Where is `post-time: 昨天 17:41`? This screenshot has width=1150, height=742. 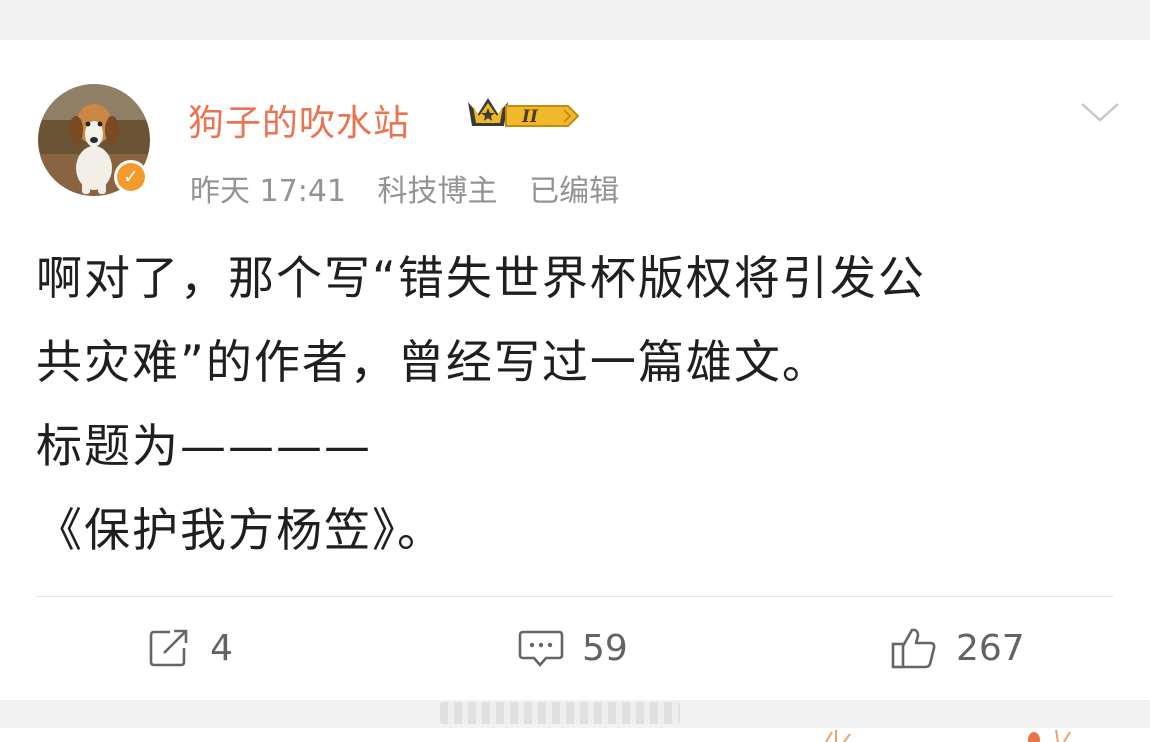 post-time: 昨天 17:41 is located at coordinates (268, 191).